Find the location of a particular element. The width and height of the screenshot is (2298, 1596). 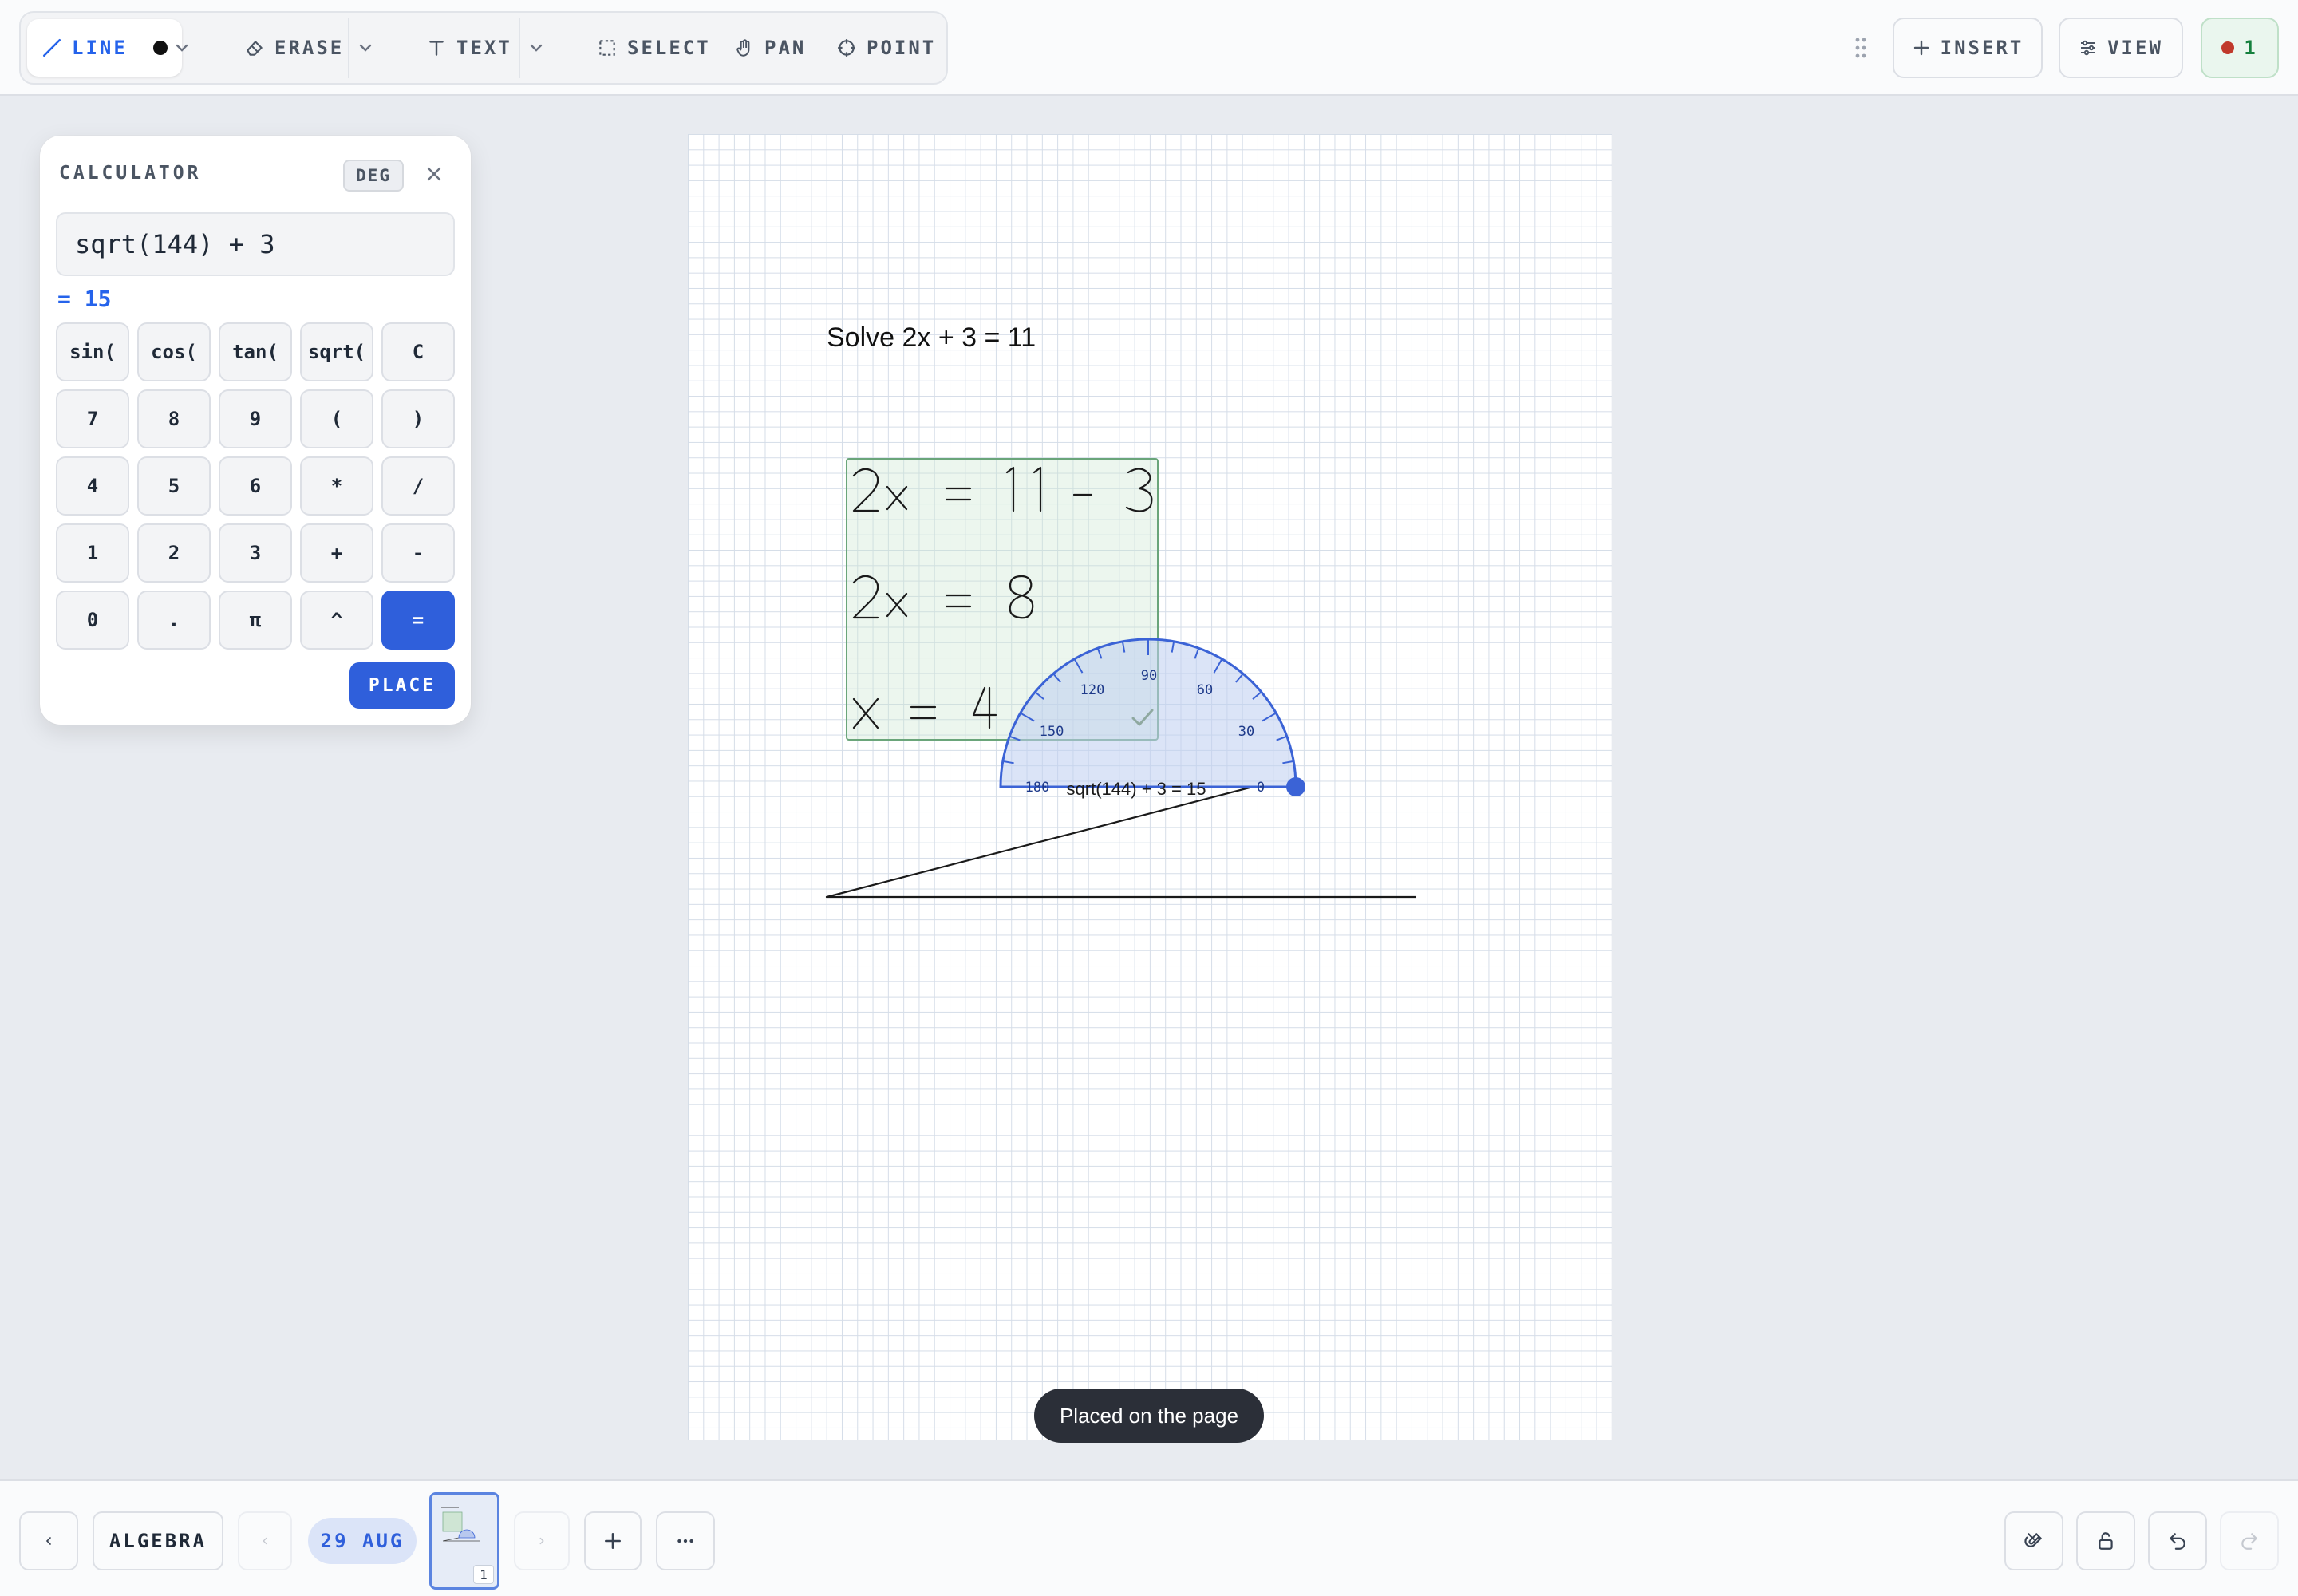

date-badge: 29 AUG is located at coordinates (362, 1541).